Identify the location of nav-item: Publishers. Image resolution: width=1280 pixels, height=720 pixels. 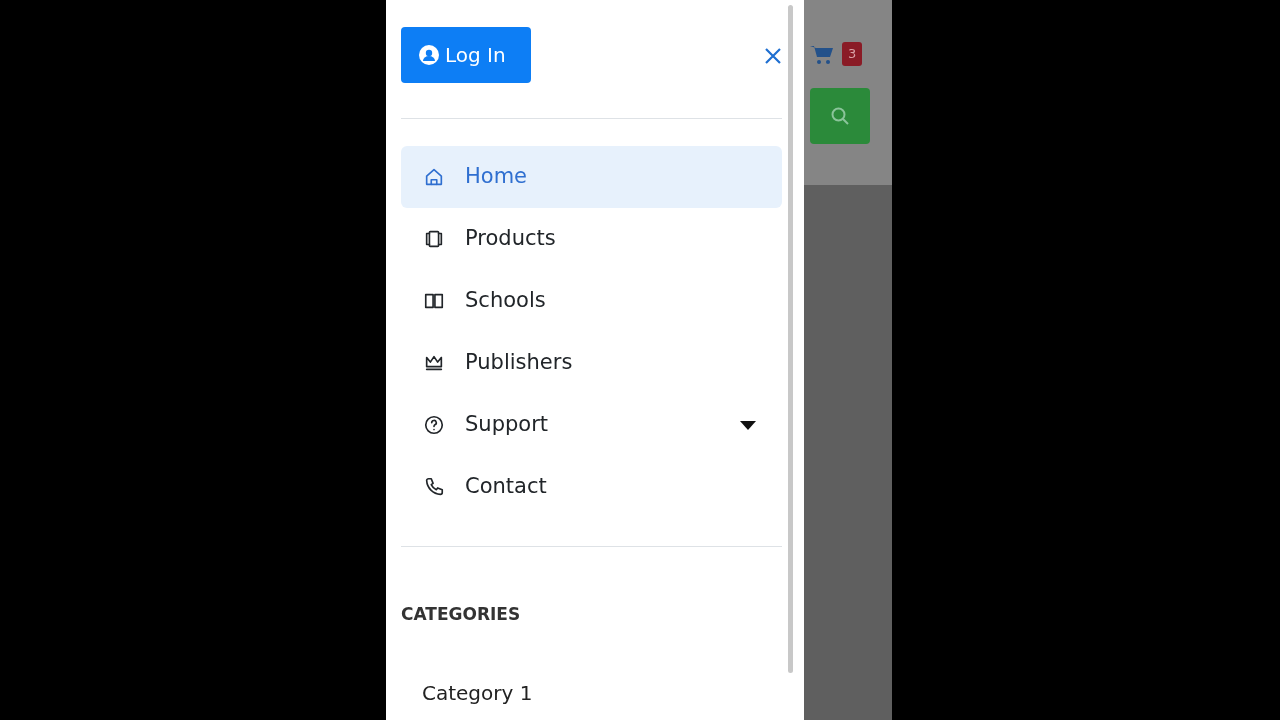
(591, 363).